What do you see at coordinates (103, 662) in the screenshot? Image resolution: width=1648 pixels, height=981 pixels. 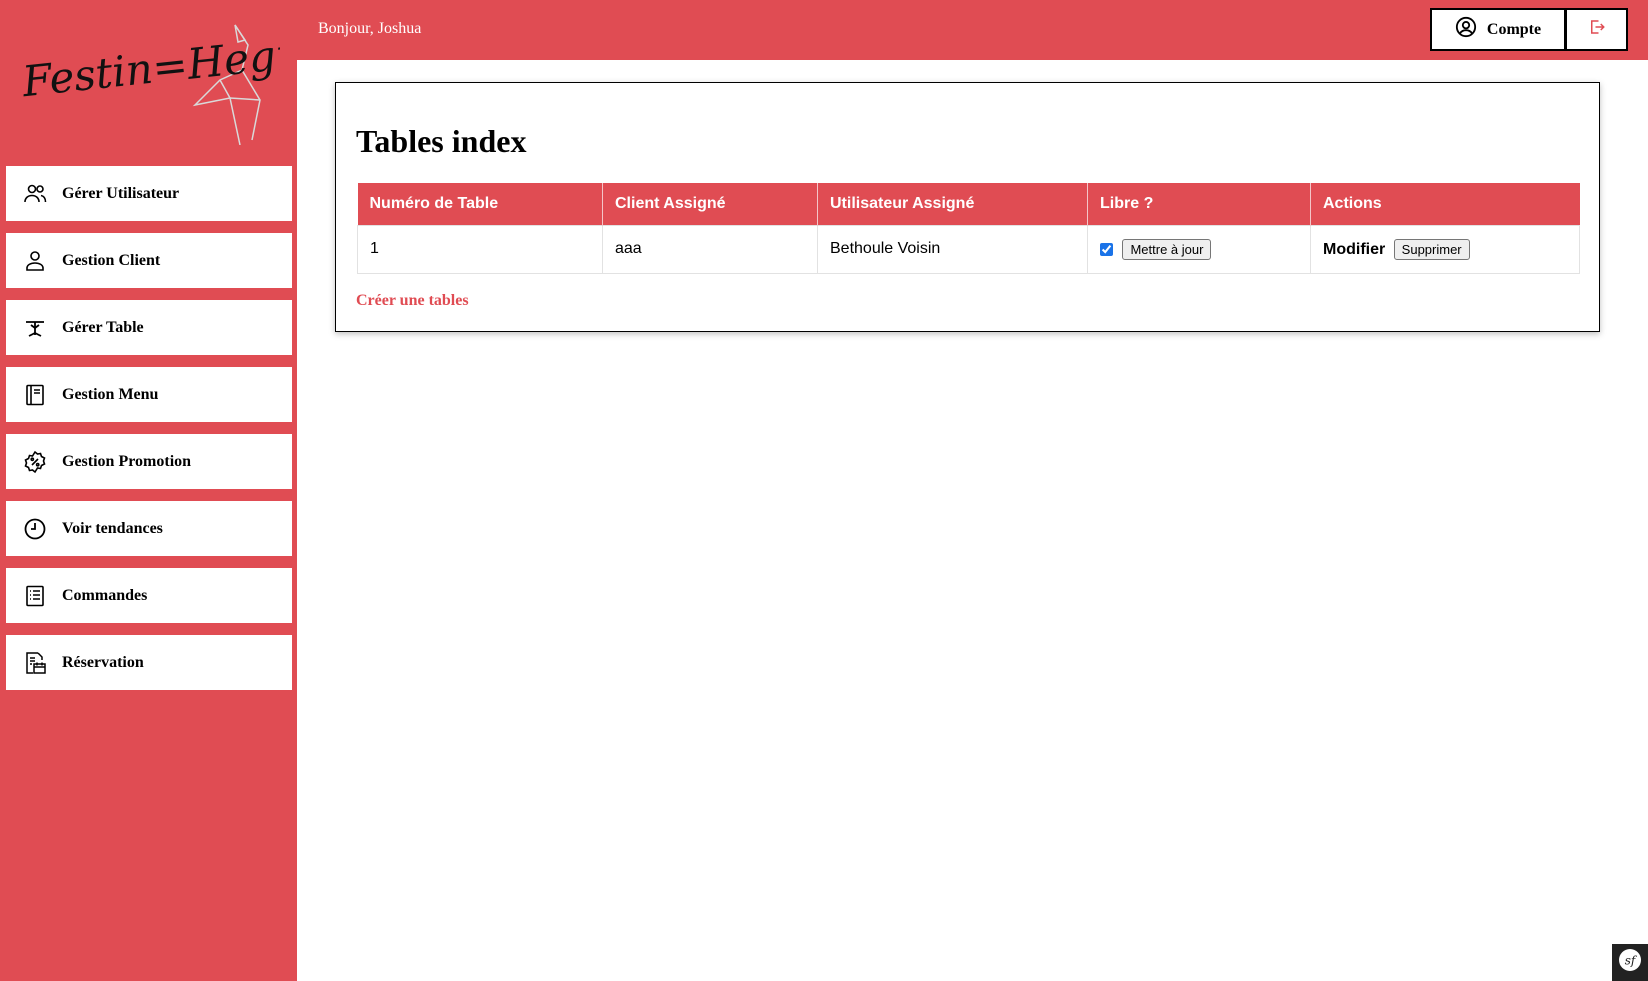 I see `sidebar-item-label: Réservation` at bounding box center [103, 662].